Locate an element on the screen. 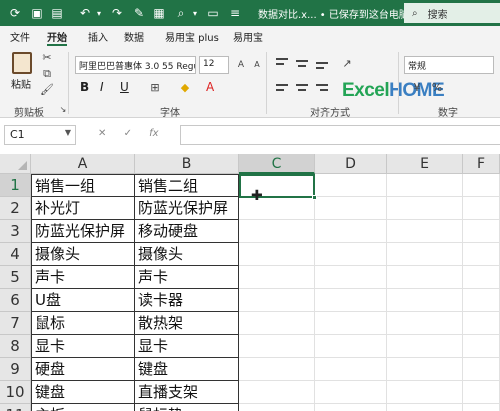  column-header-a: A is located at coordinates (83, 164).